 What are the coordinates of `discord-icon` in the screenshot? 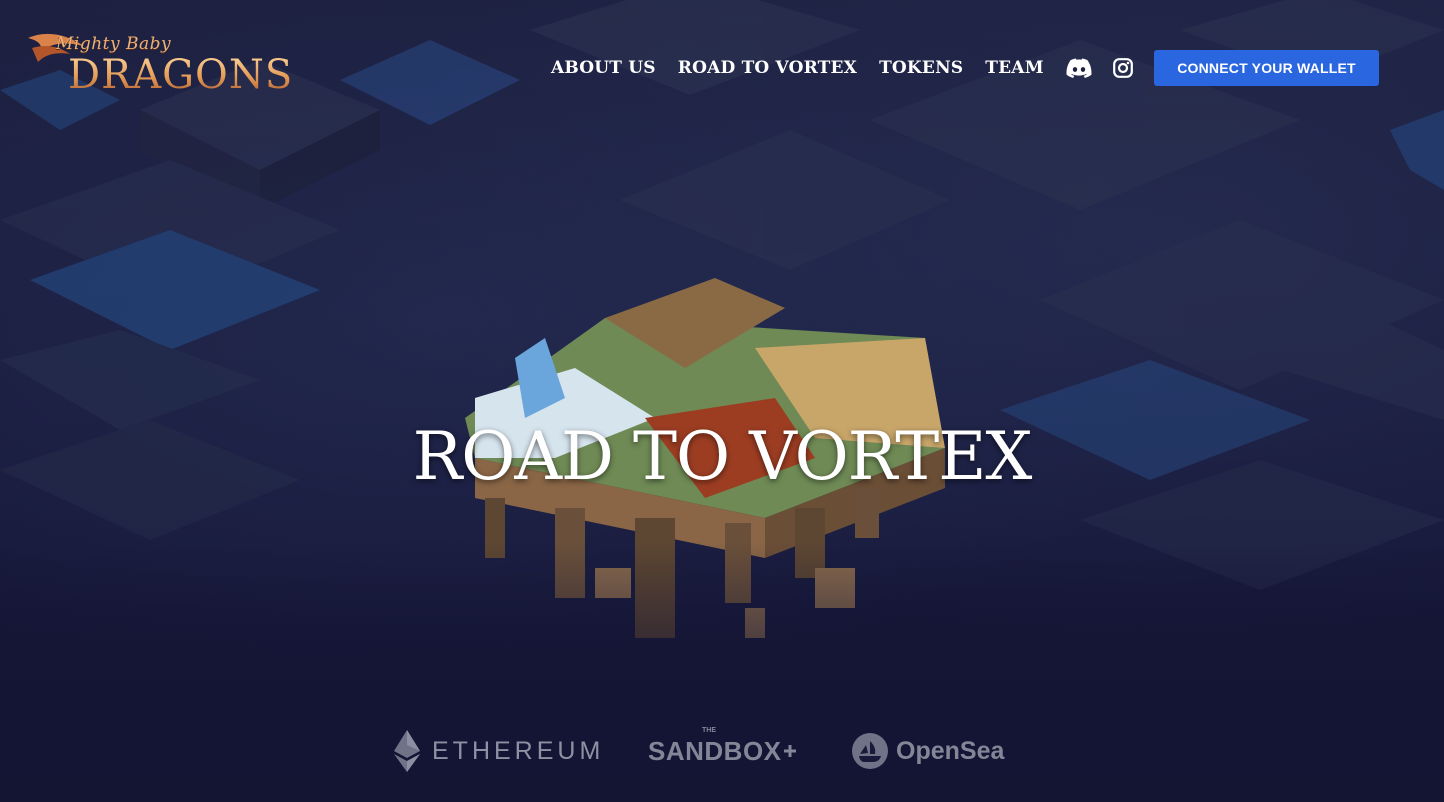 It's located at (1079, 68).